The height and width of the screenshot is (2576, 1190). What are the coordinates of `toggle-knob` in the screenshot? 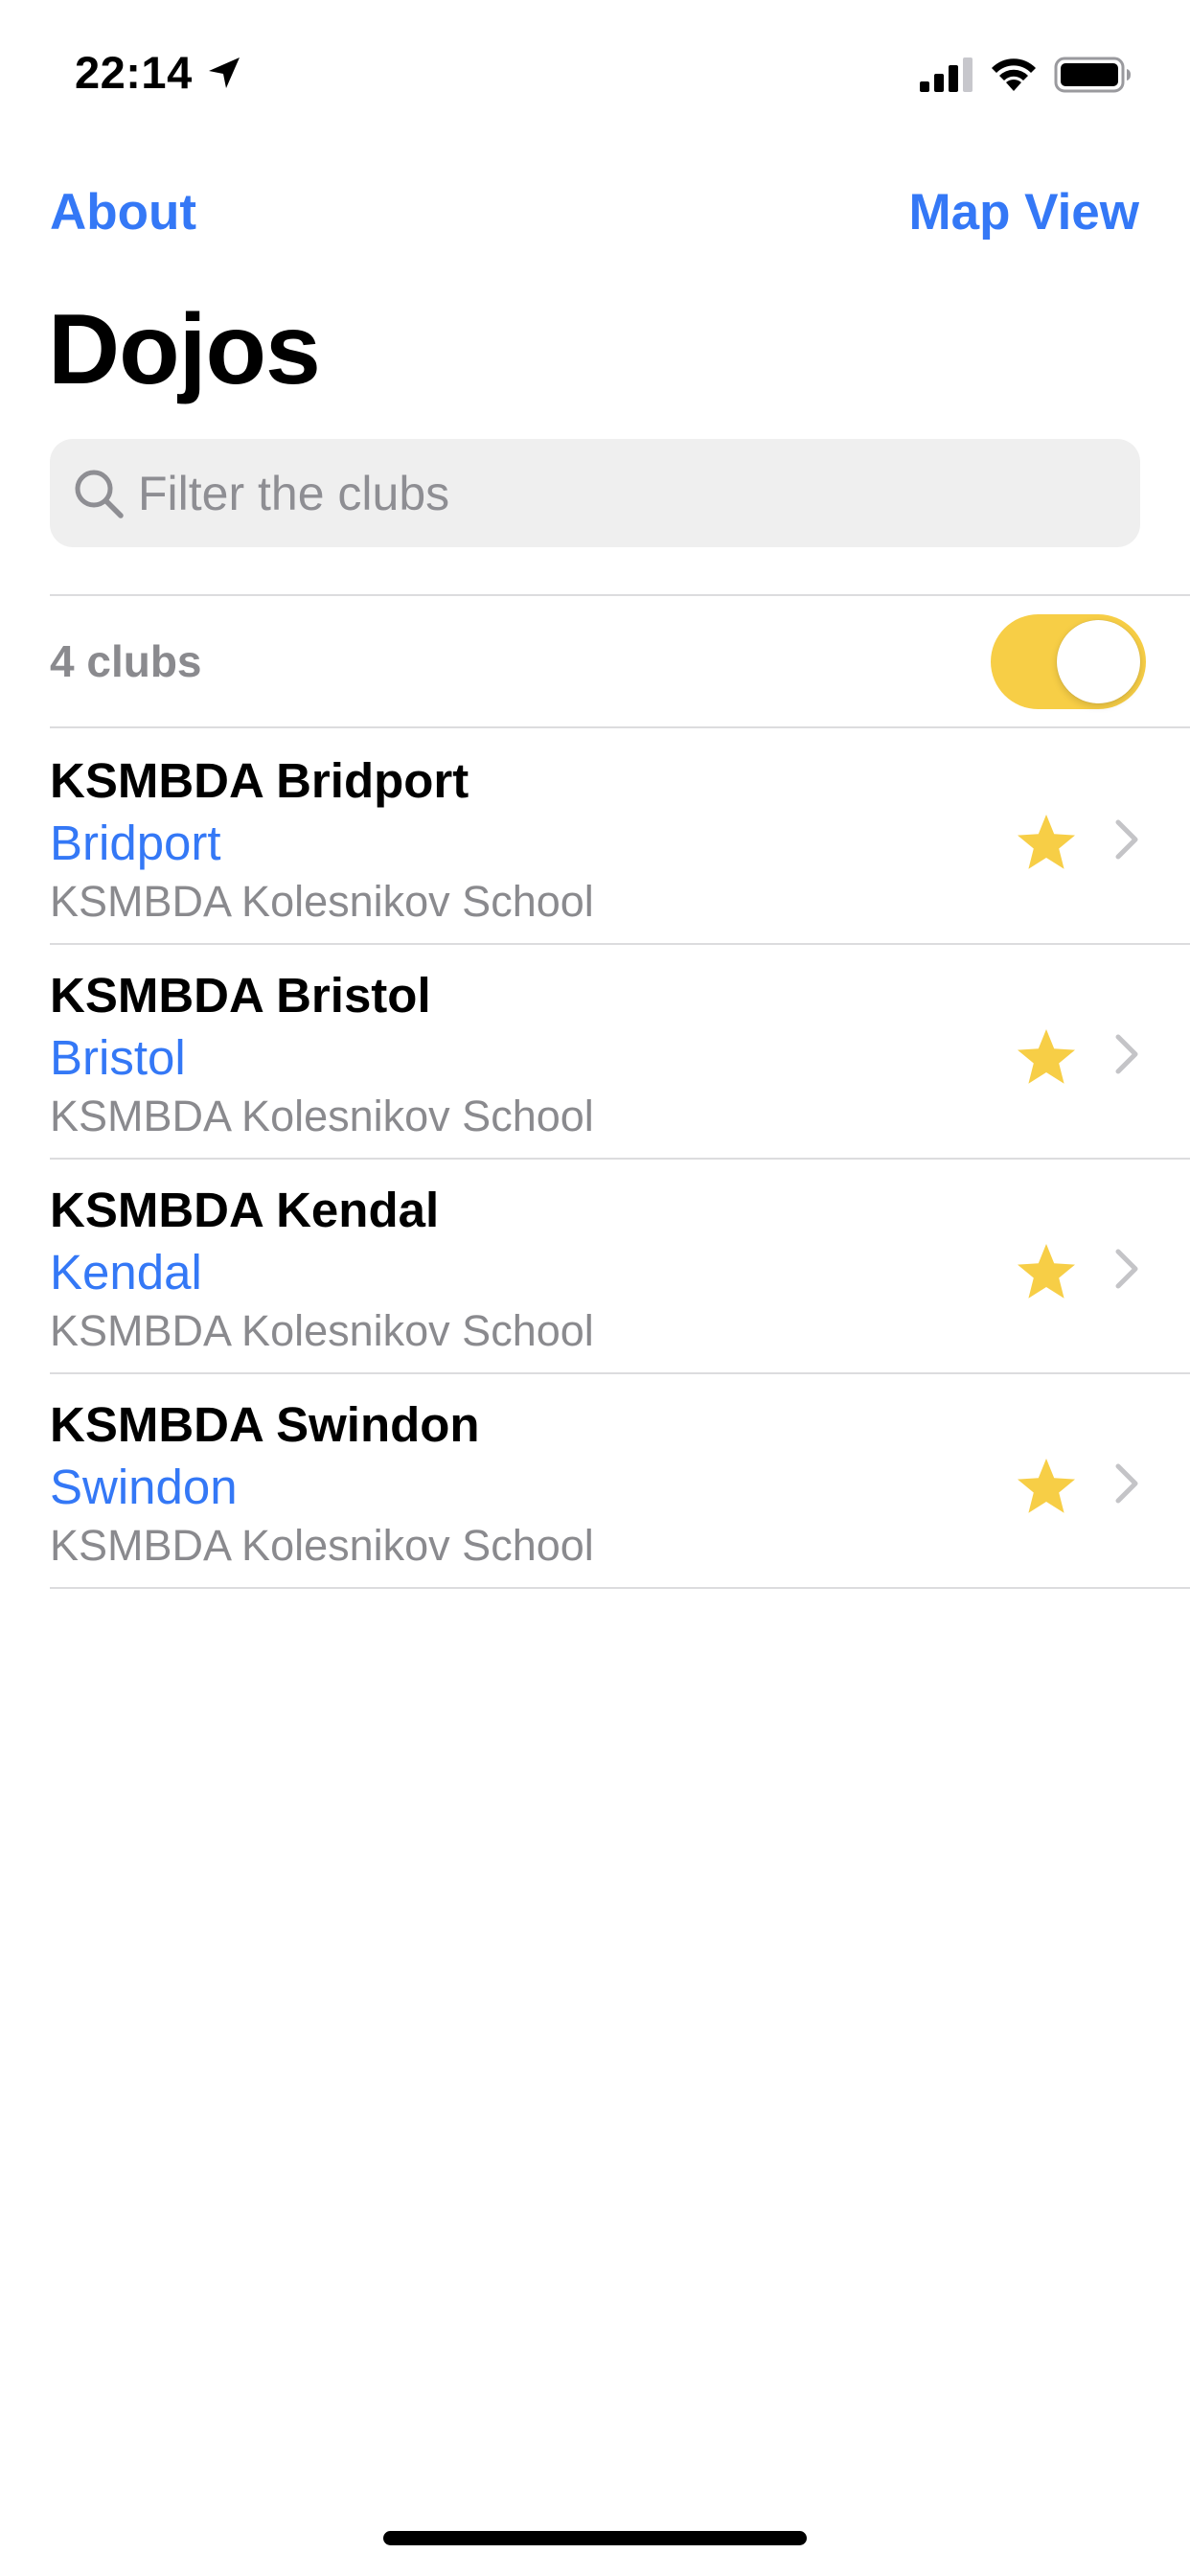 It's located at (1099, 661).